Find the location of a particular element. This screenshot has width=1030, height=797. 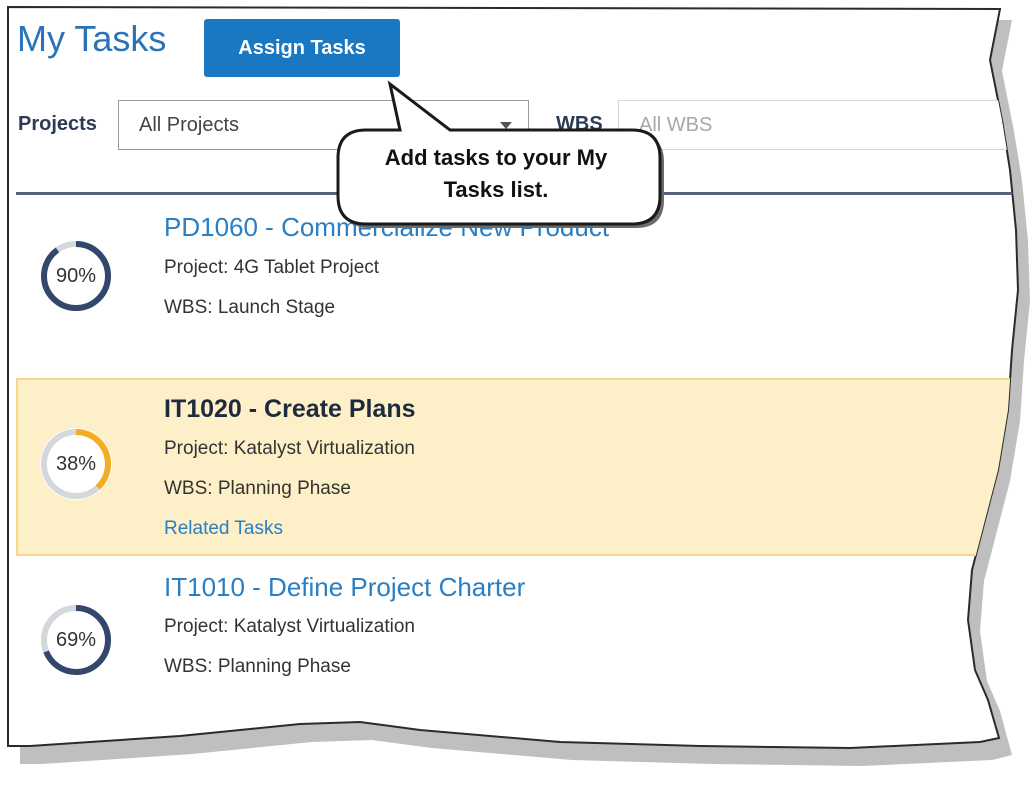

wbs-filter-label: WBS is located at coordinates (579, 124).